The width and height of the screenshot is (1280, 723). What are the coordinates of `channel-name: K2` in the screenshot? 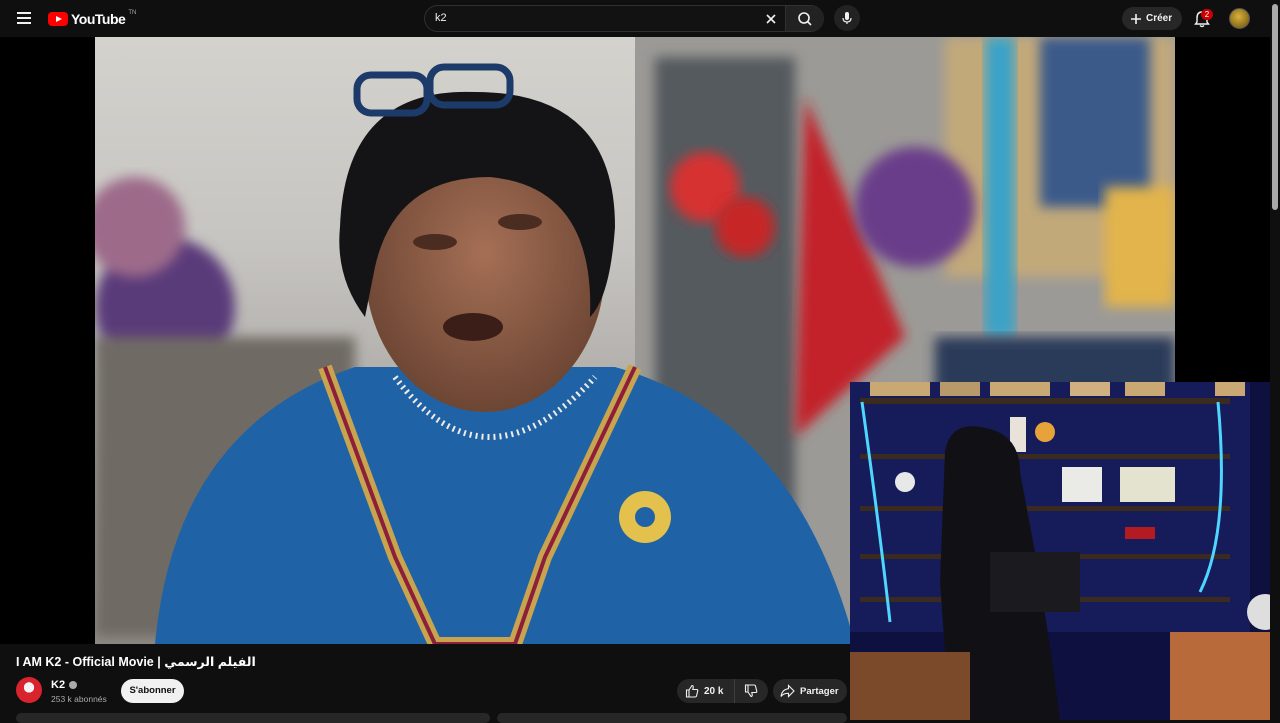 It's located at (64, 685).